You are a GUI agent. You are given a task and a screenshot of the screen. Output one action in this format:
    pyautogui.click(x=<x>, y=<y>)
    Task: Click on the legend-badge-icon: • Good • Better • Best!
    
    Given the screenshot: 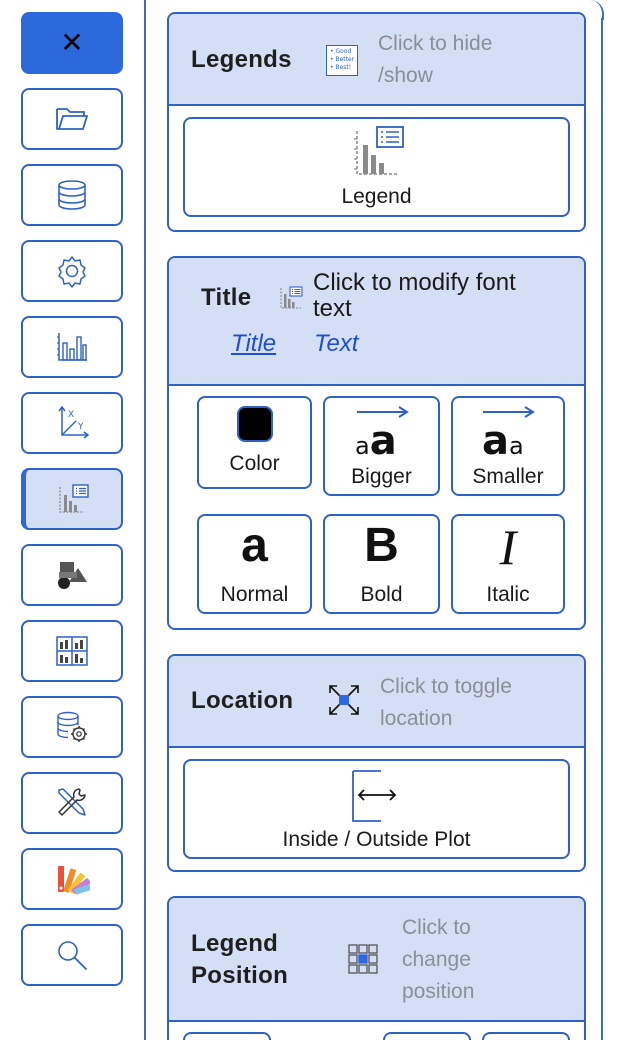 What is the action you would take?
    pyautogui.click(x=342, y=60)
    